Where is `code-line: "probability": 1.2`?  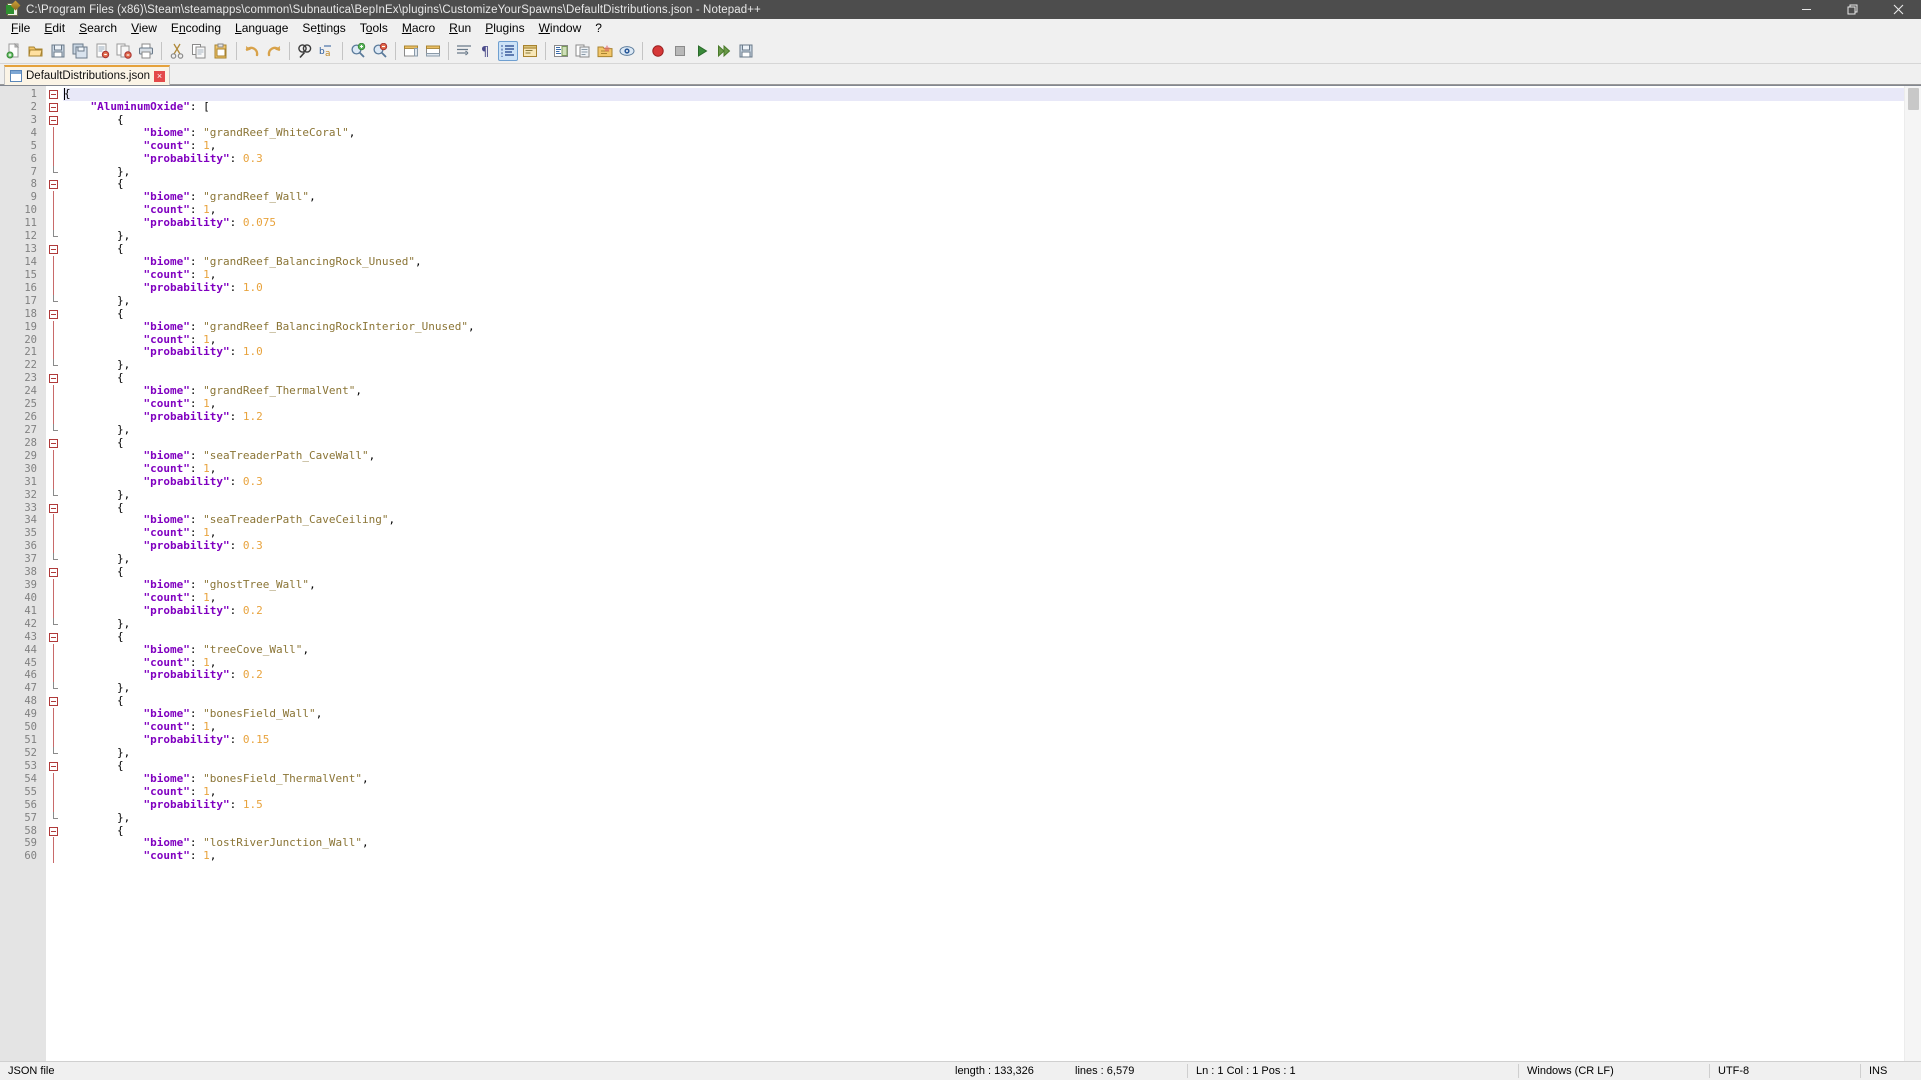 code-line: "probability": 1.2 is located at coordinates (992, 417).